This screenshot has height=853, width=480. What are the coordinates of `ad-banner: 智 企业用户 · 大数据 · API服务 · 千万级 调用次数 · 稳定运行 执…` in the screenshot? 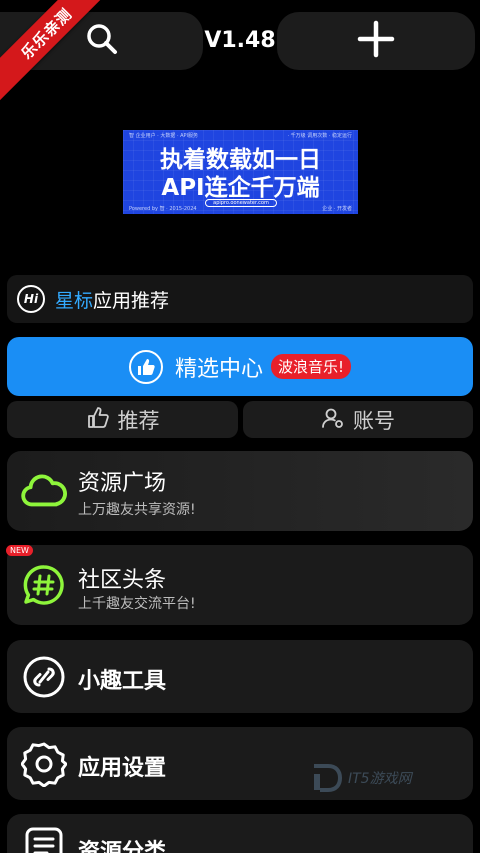 It's located at (240, 172).